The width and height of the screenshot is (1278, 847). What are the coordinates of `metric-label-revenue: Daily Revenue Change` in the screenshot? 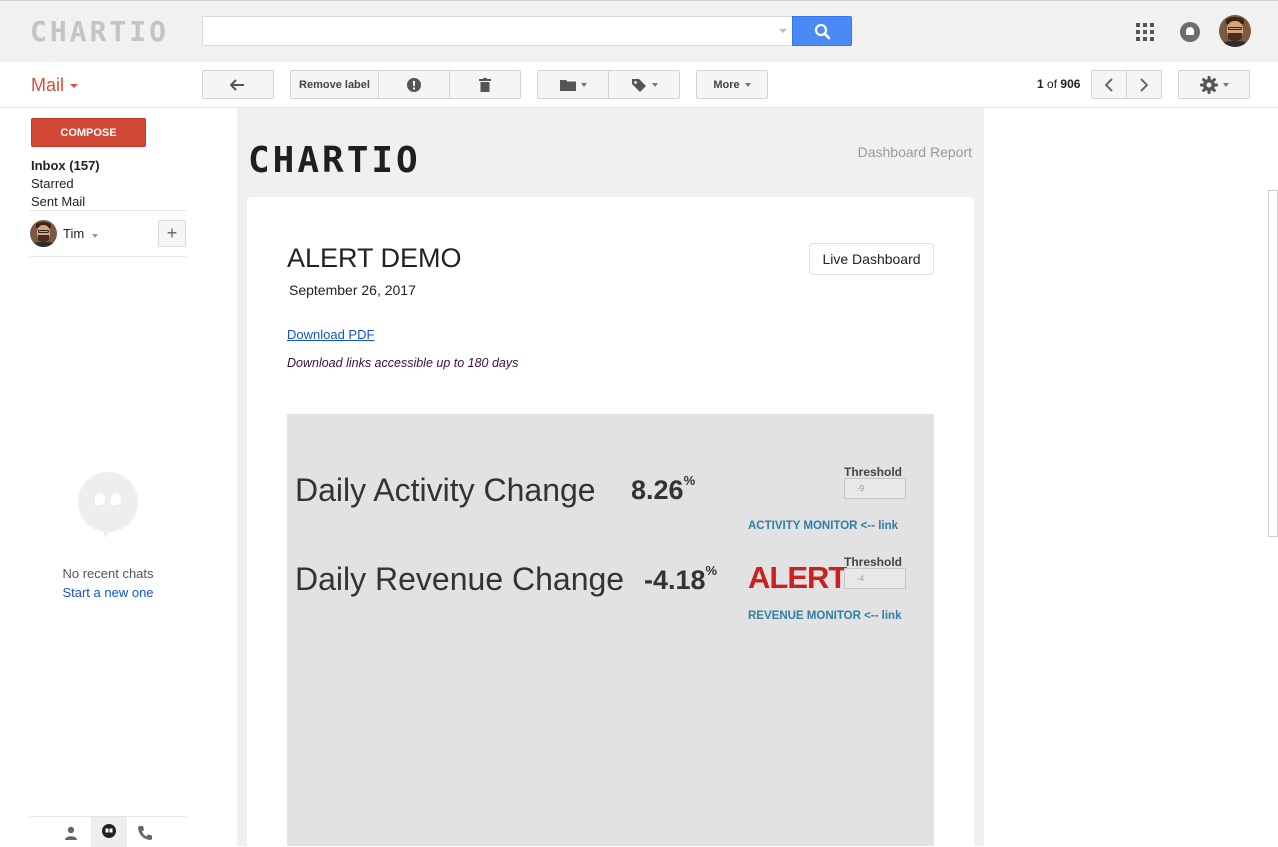 It's located at (460, 579).